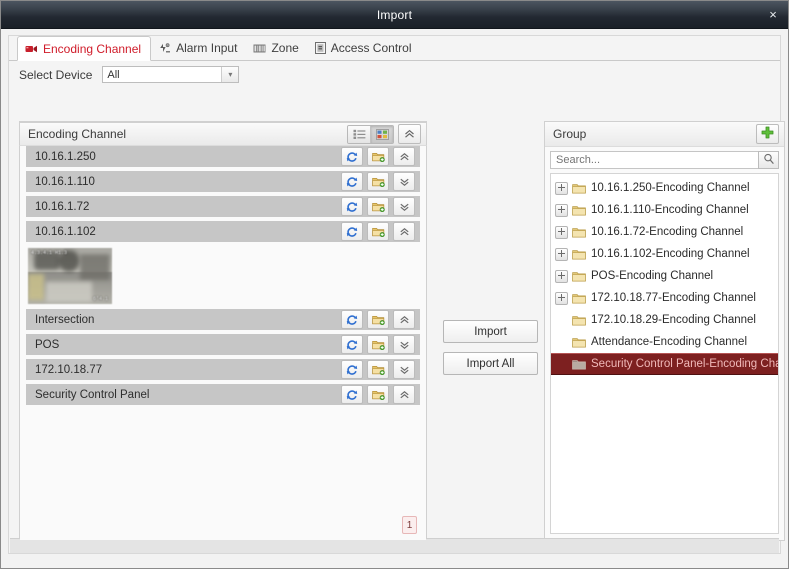  I want to click on camera-preview-thumbnail: 4.3.4.1 H1.3 6'4.1, so click(70, 276).